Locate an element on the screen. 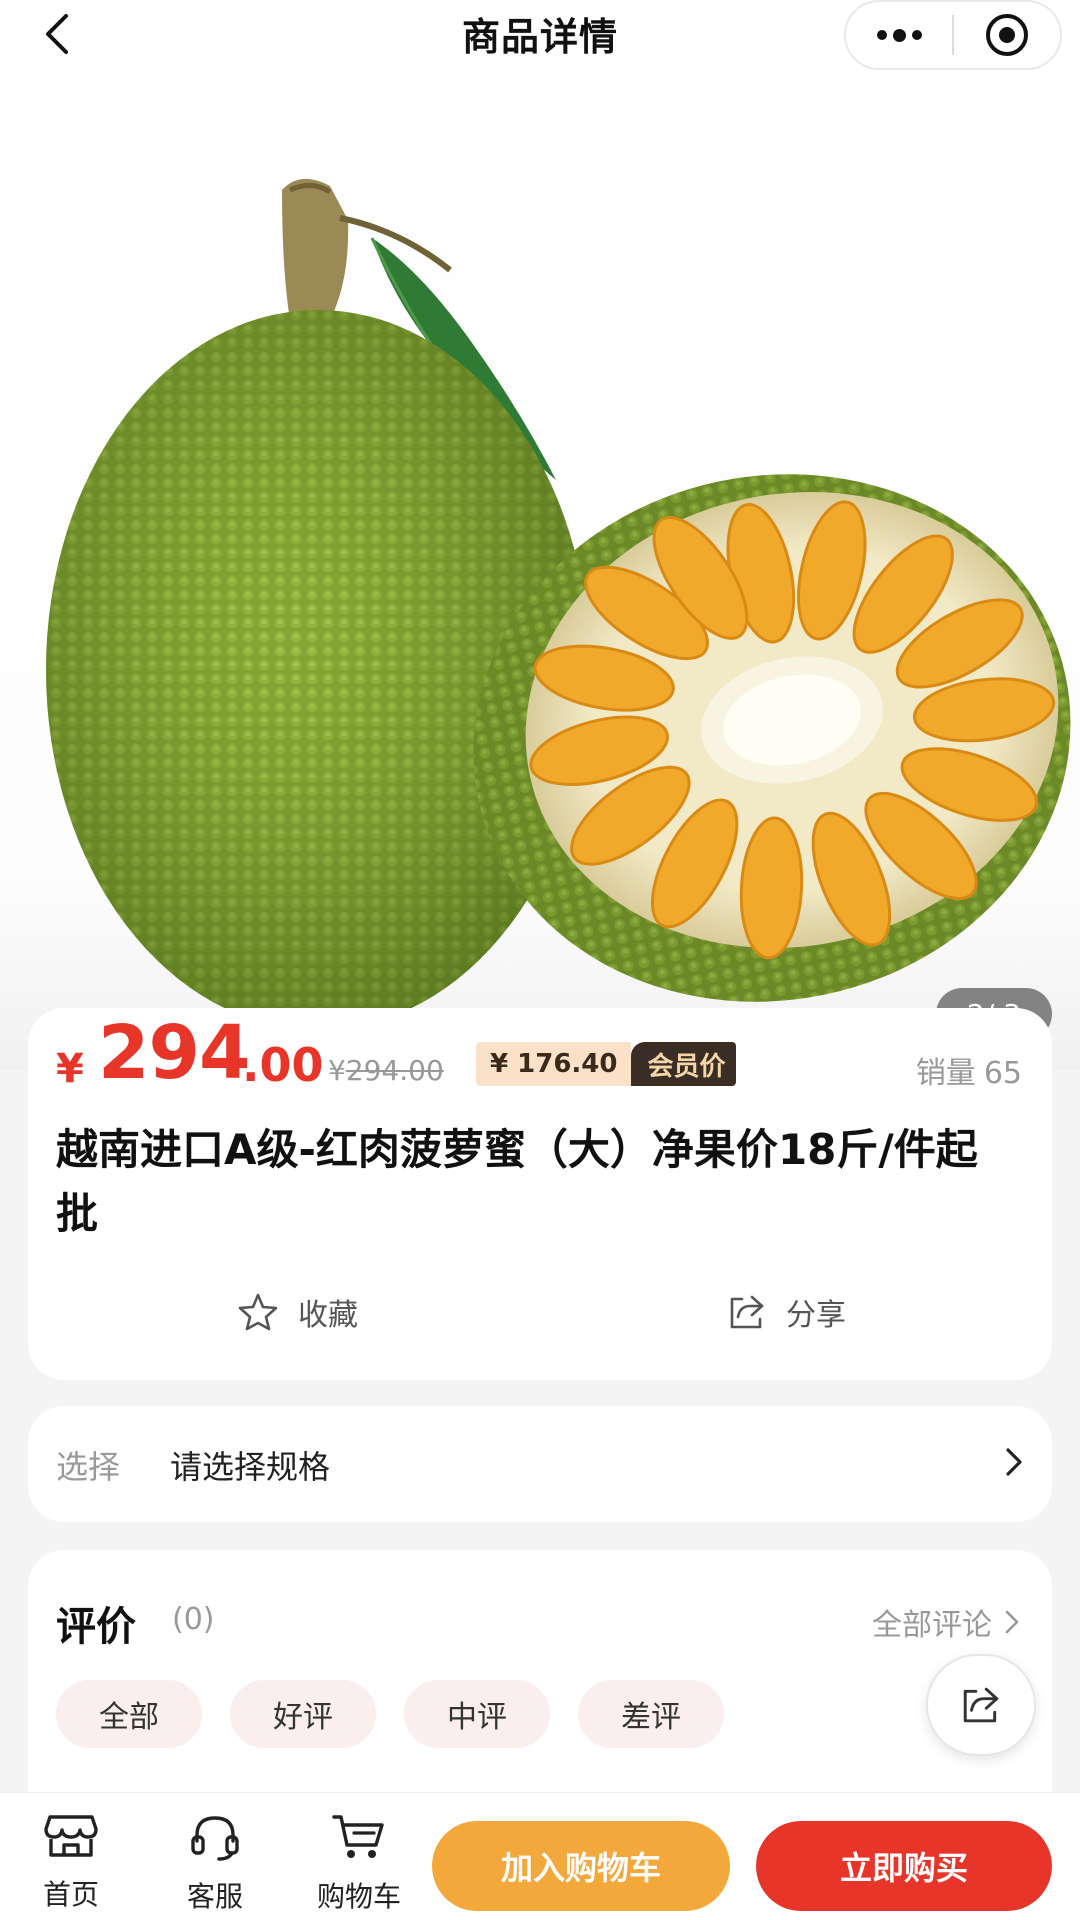 This screenshot has width=1080, height=1920. store-icon is located at coordinates (71, 1836).